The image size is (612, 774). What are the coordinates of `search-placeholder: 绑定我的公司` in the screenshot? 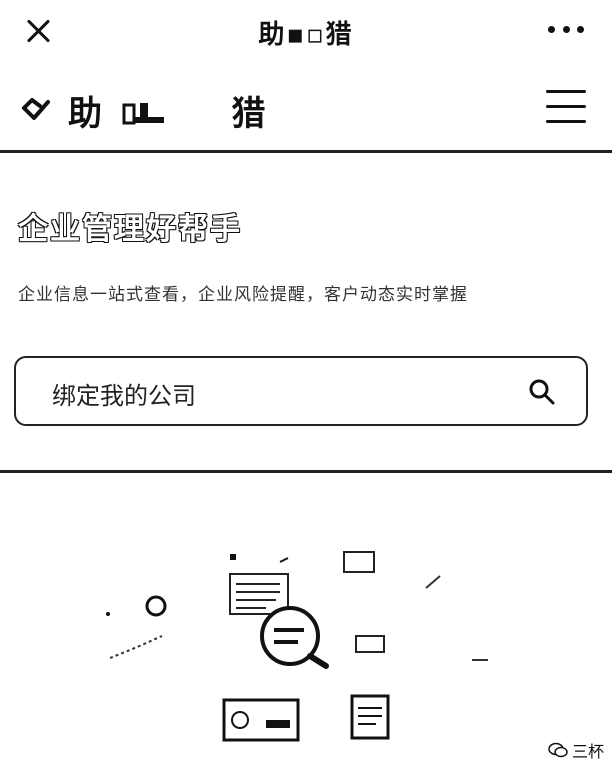 It's located at (124, 396).